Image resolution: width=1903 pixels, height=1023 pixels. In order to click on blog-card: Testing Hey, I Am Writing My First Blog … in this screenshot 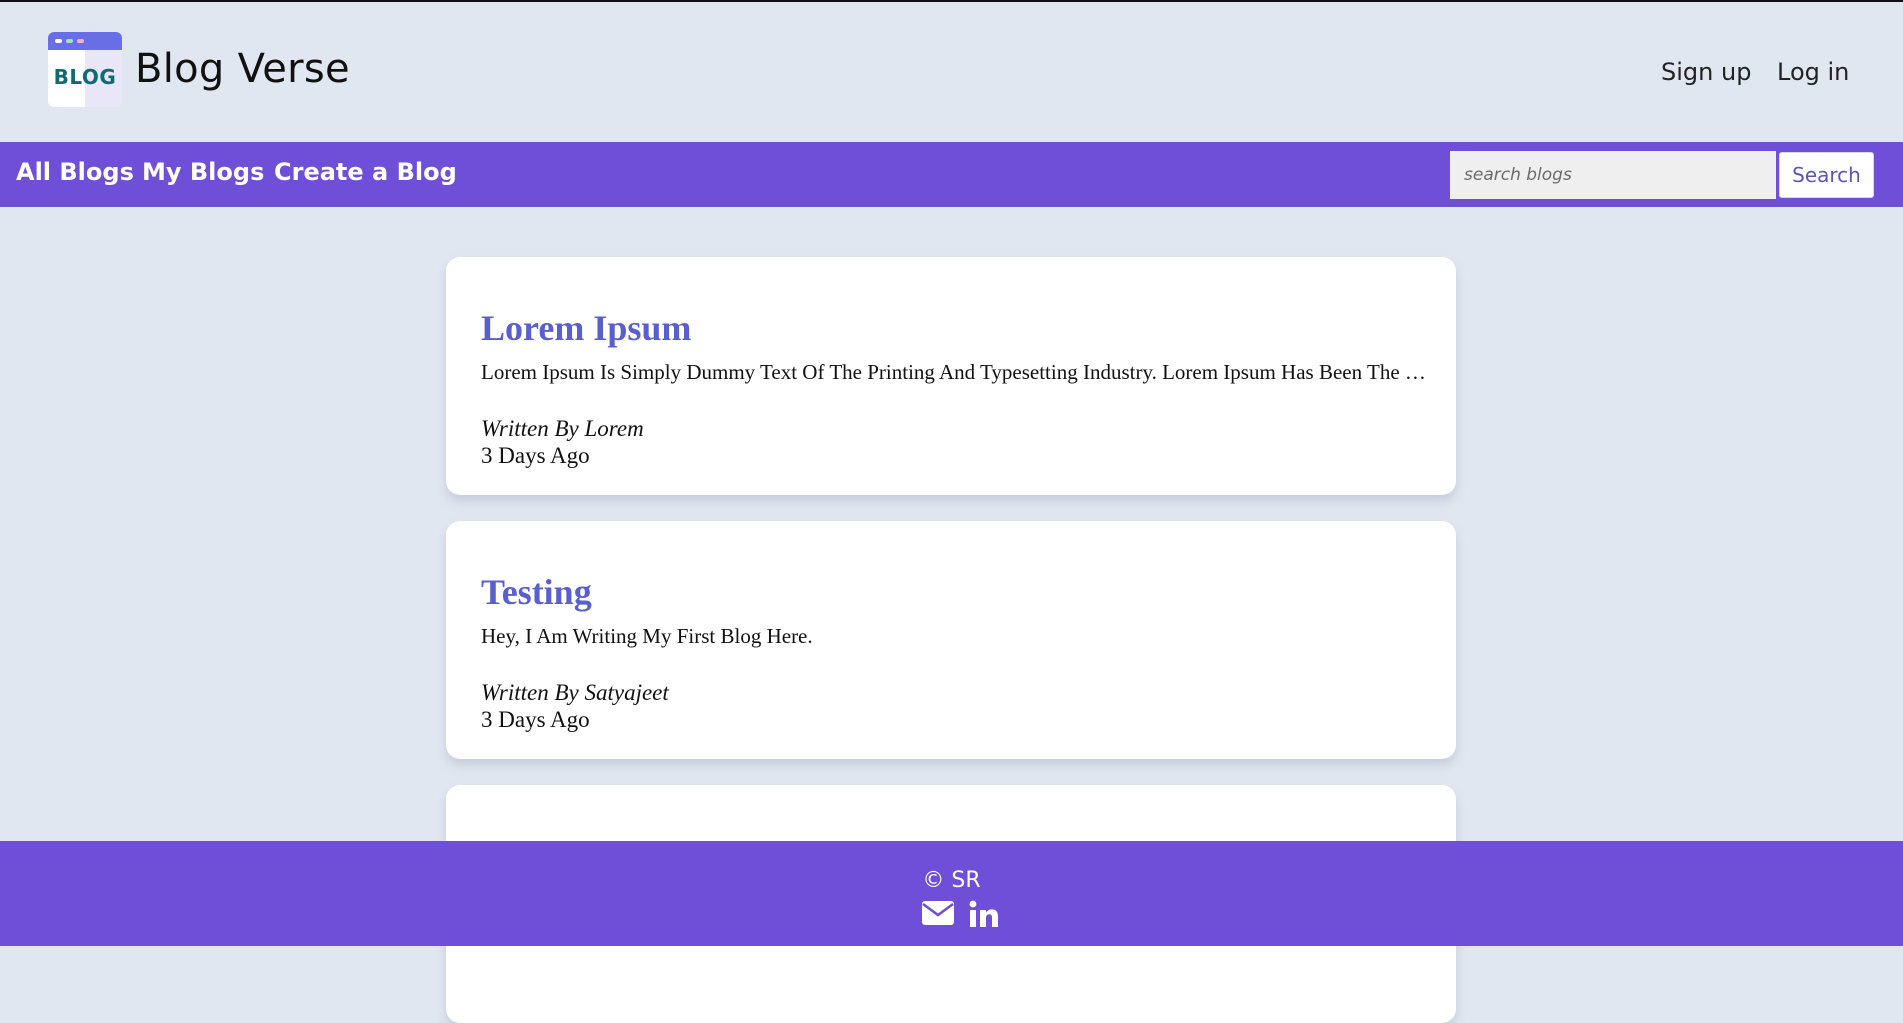, I will do `click(951, 640)`.